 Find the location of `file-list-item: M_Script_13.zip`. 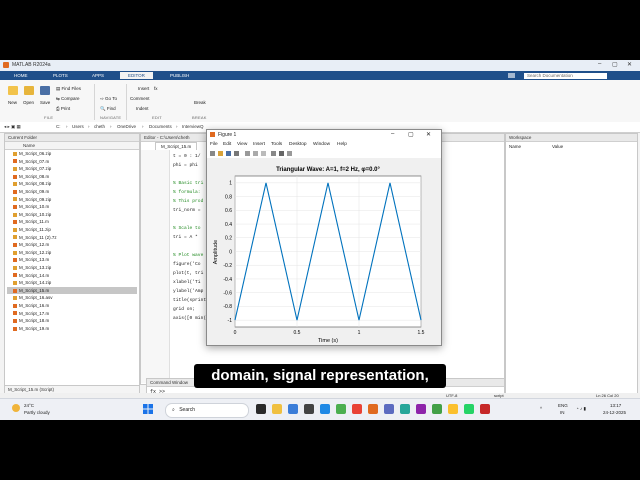

file-list-item: M_Script_13.zip is located at coordinates (72, 267).